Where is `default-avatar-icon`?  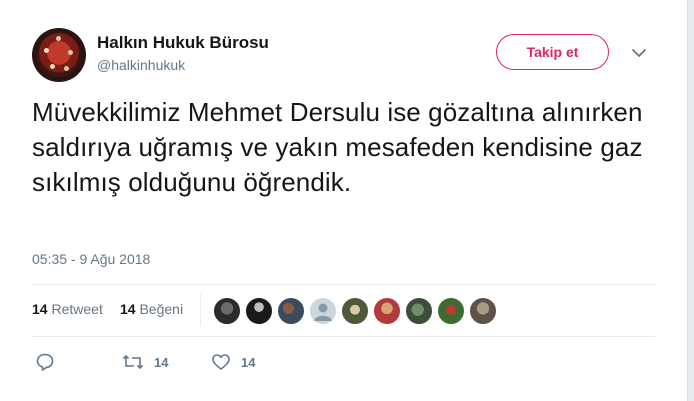
default-avatar-icon is located at coordinates (323, 312).